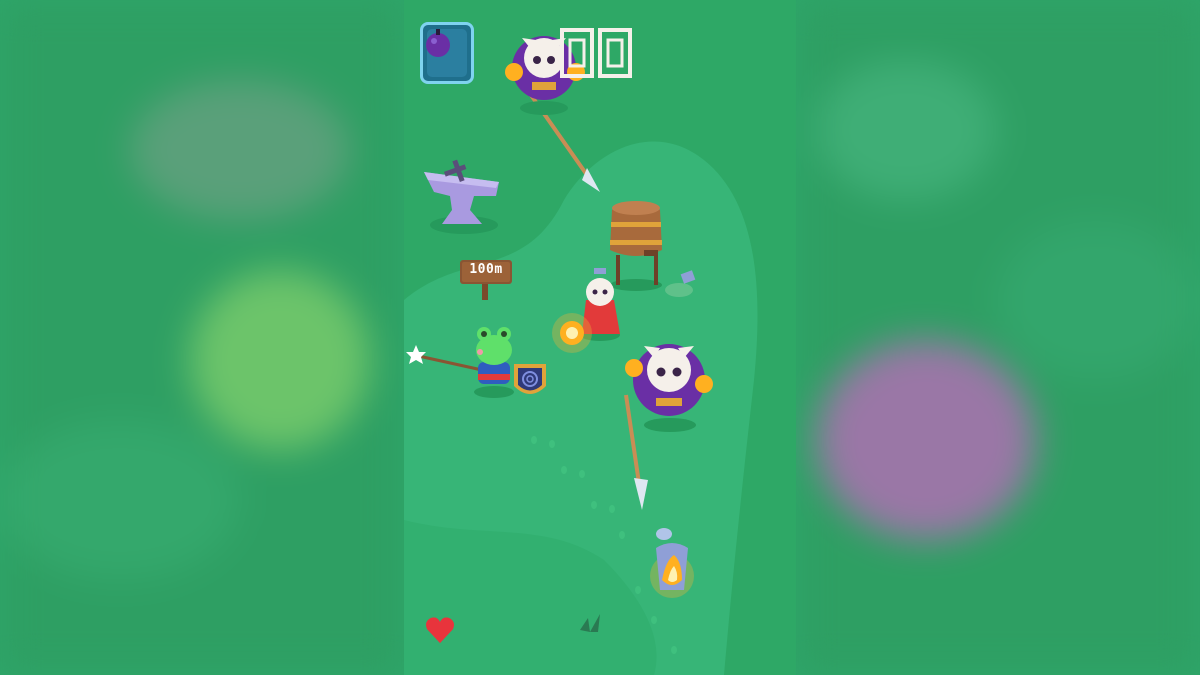 The image size is (1200, 675). What do you see at coordinates (615, 53) in the screenshot?
I see `bone-frame-icon` at bounding box center [615, 53].